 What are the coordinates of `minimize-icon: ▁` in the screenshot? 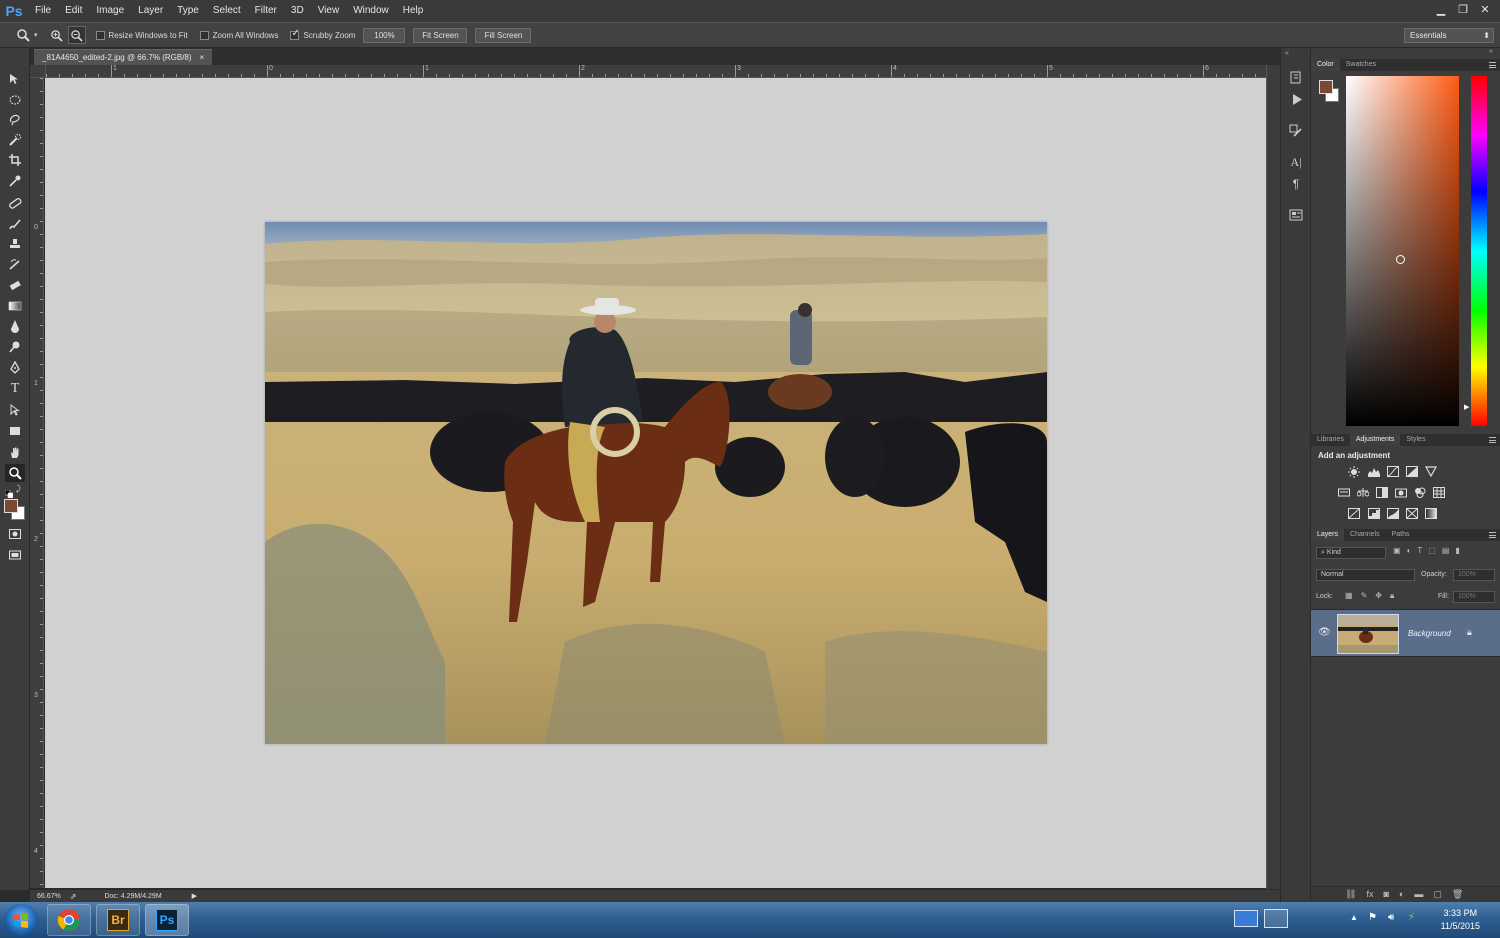 It's located at (1441, 9).